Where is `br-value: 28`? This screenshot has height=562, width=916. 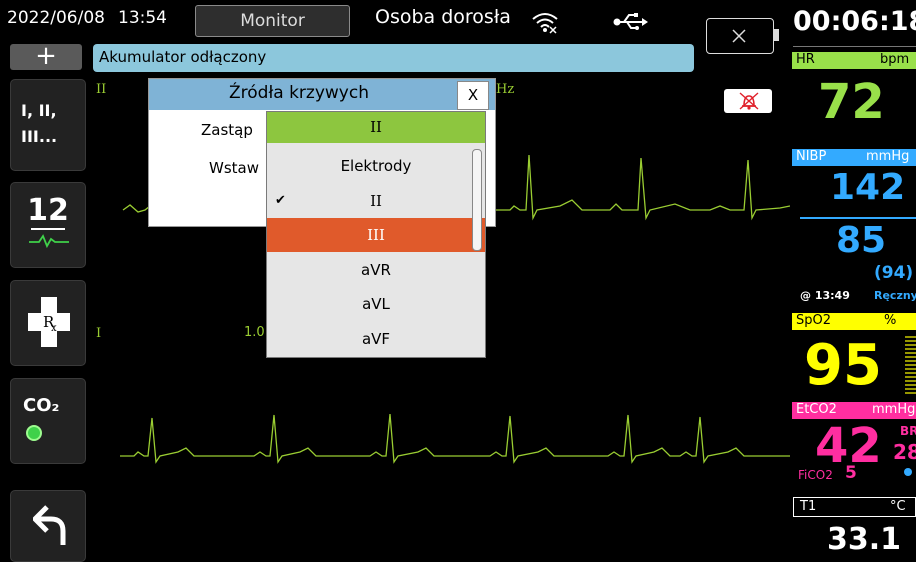 br-value: 28 is located at coordinates (904, 452).